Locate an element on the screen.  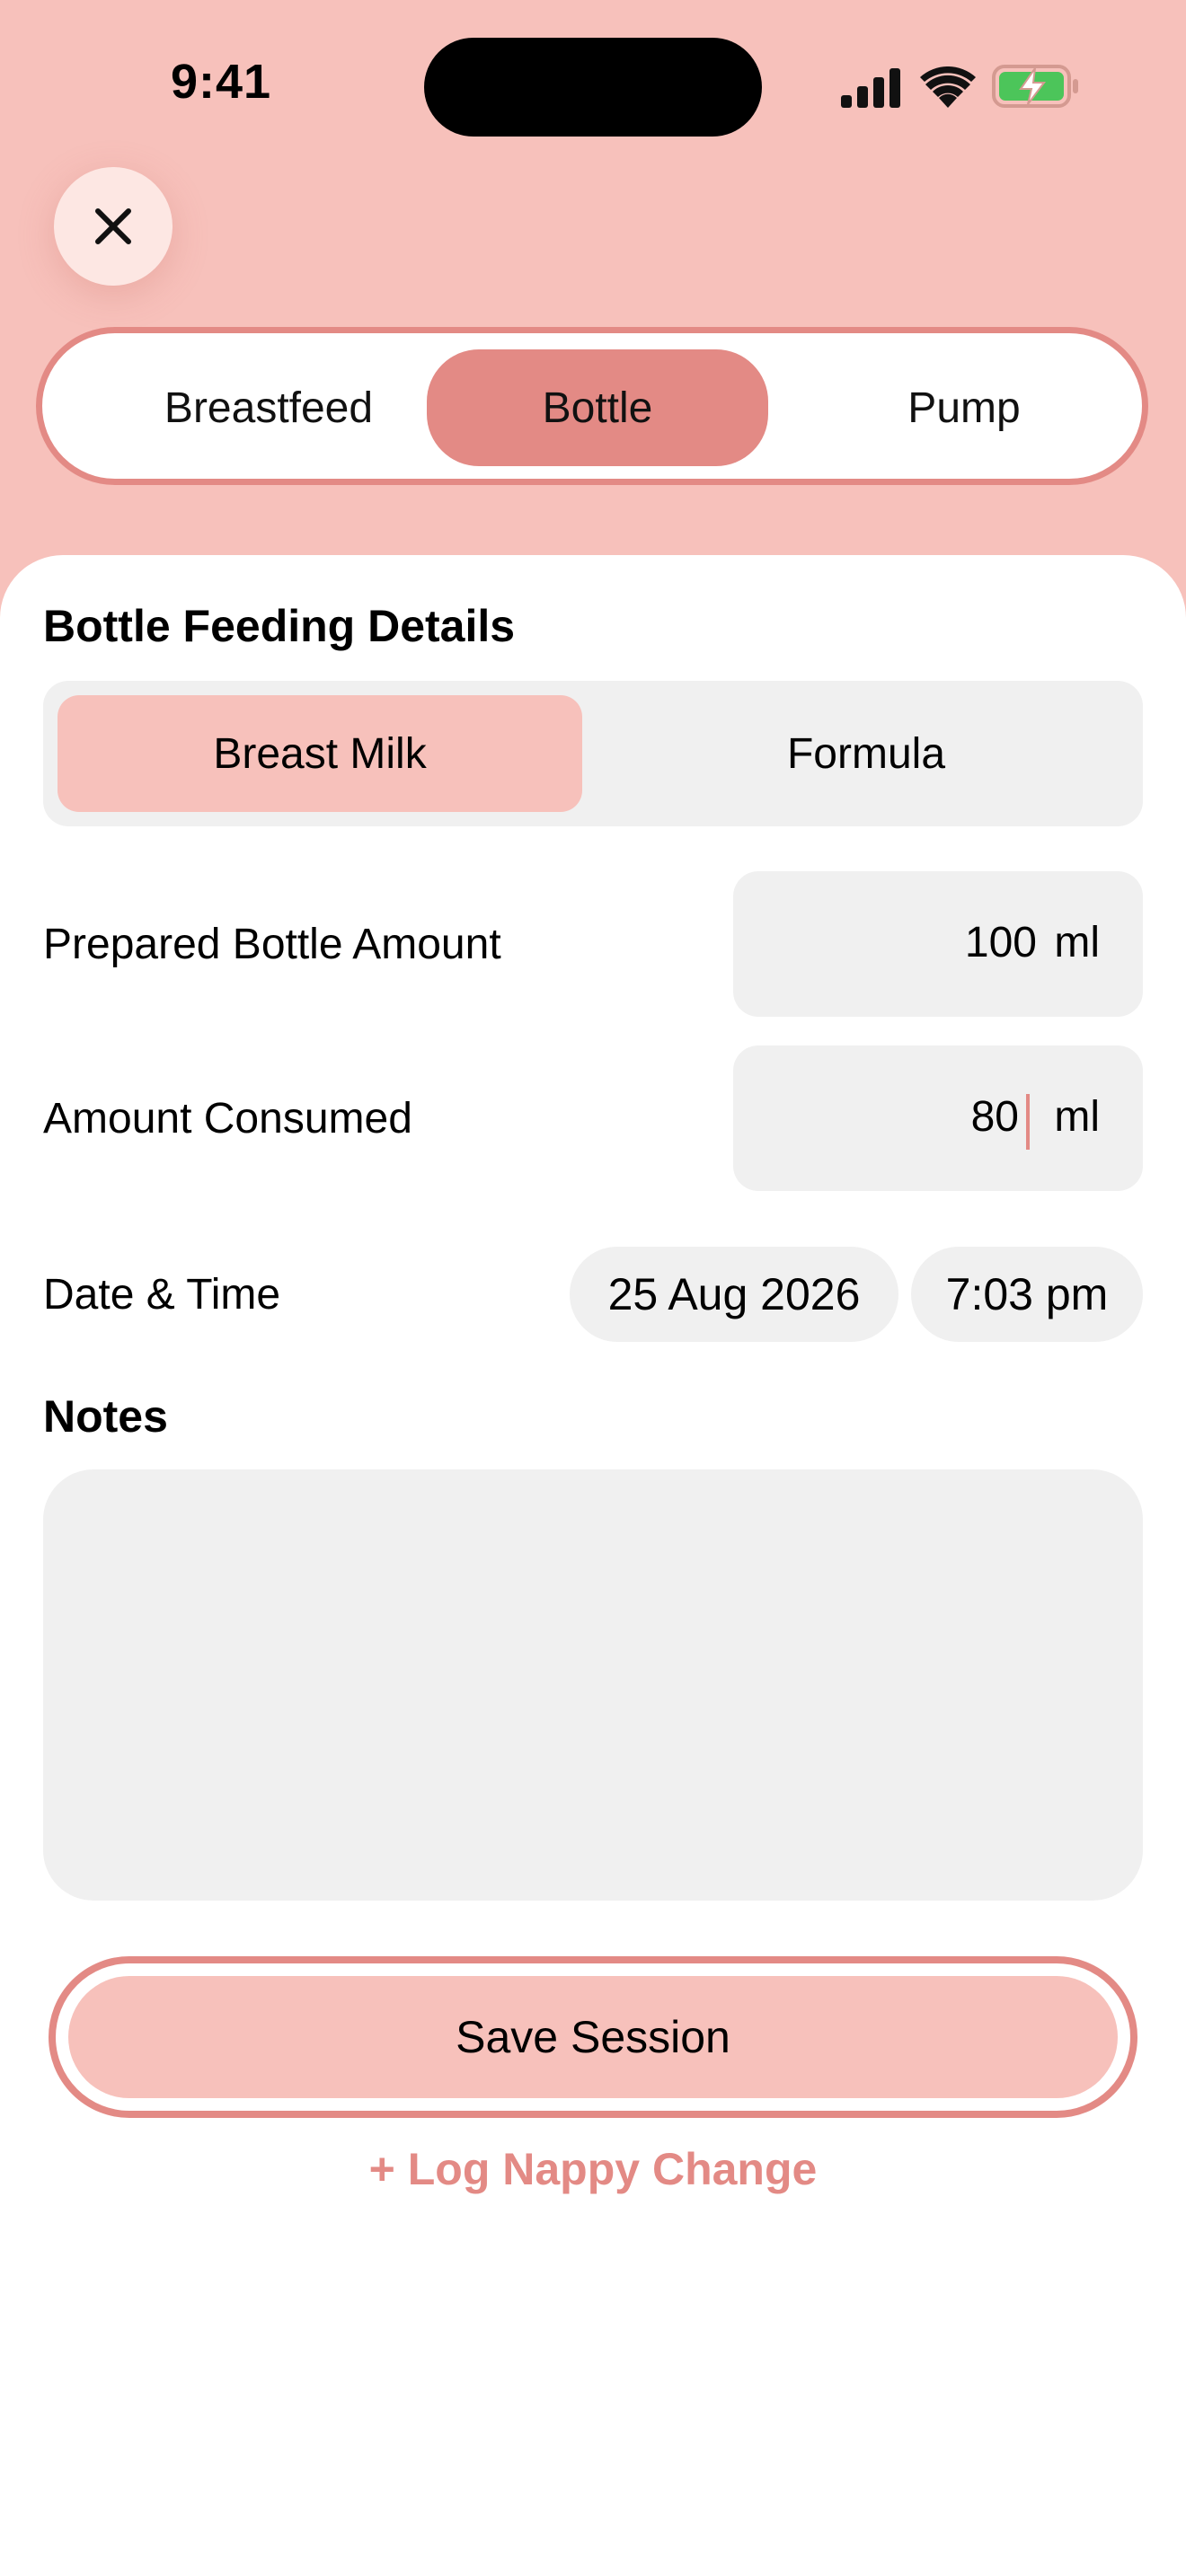
time-value: 7:03 pm is located at coordinates (1027, 1294).